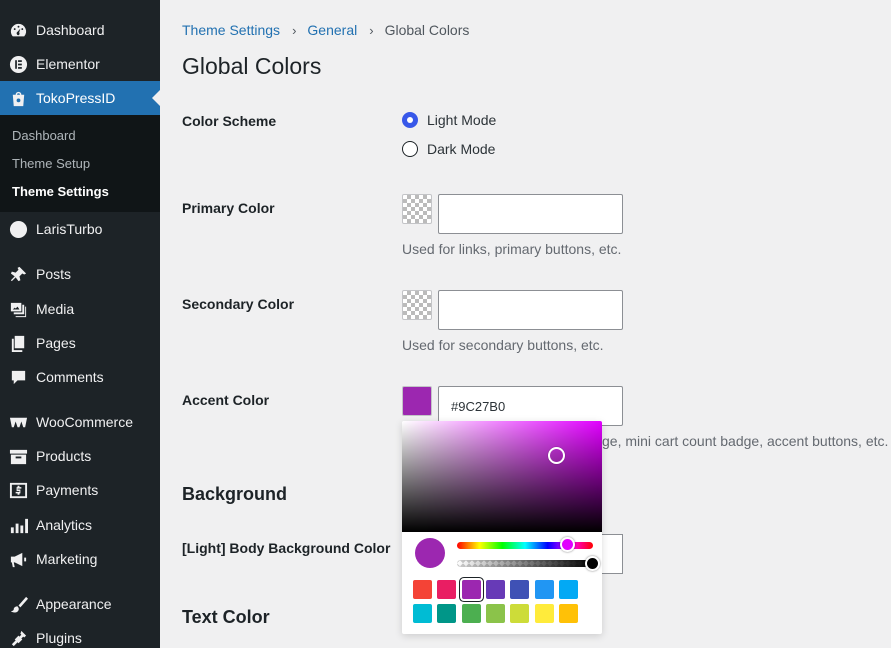 Image resolution: width=891 pixels, height=648 pixels. I want to click on laristurbo-icon, so click(18, 229).